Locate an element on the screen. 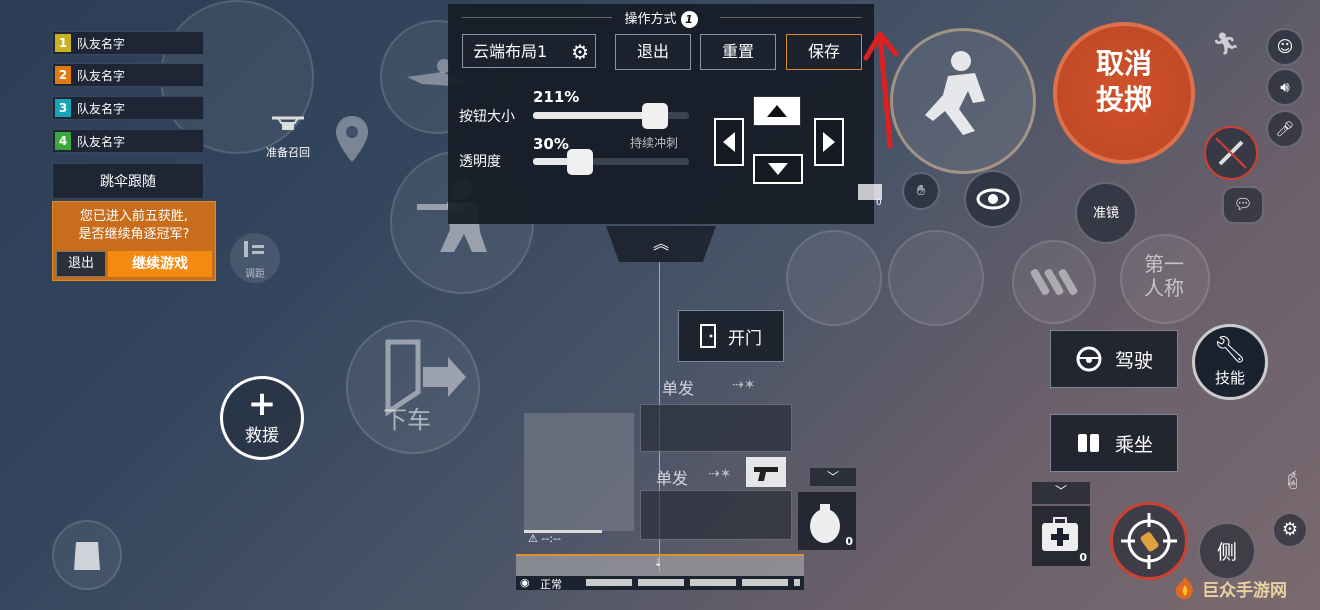 Image resolution: width=1320 pixels, height=610 pixels. health-bar: ⇣ is located at coordinates (660, 565).